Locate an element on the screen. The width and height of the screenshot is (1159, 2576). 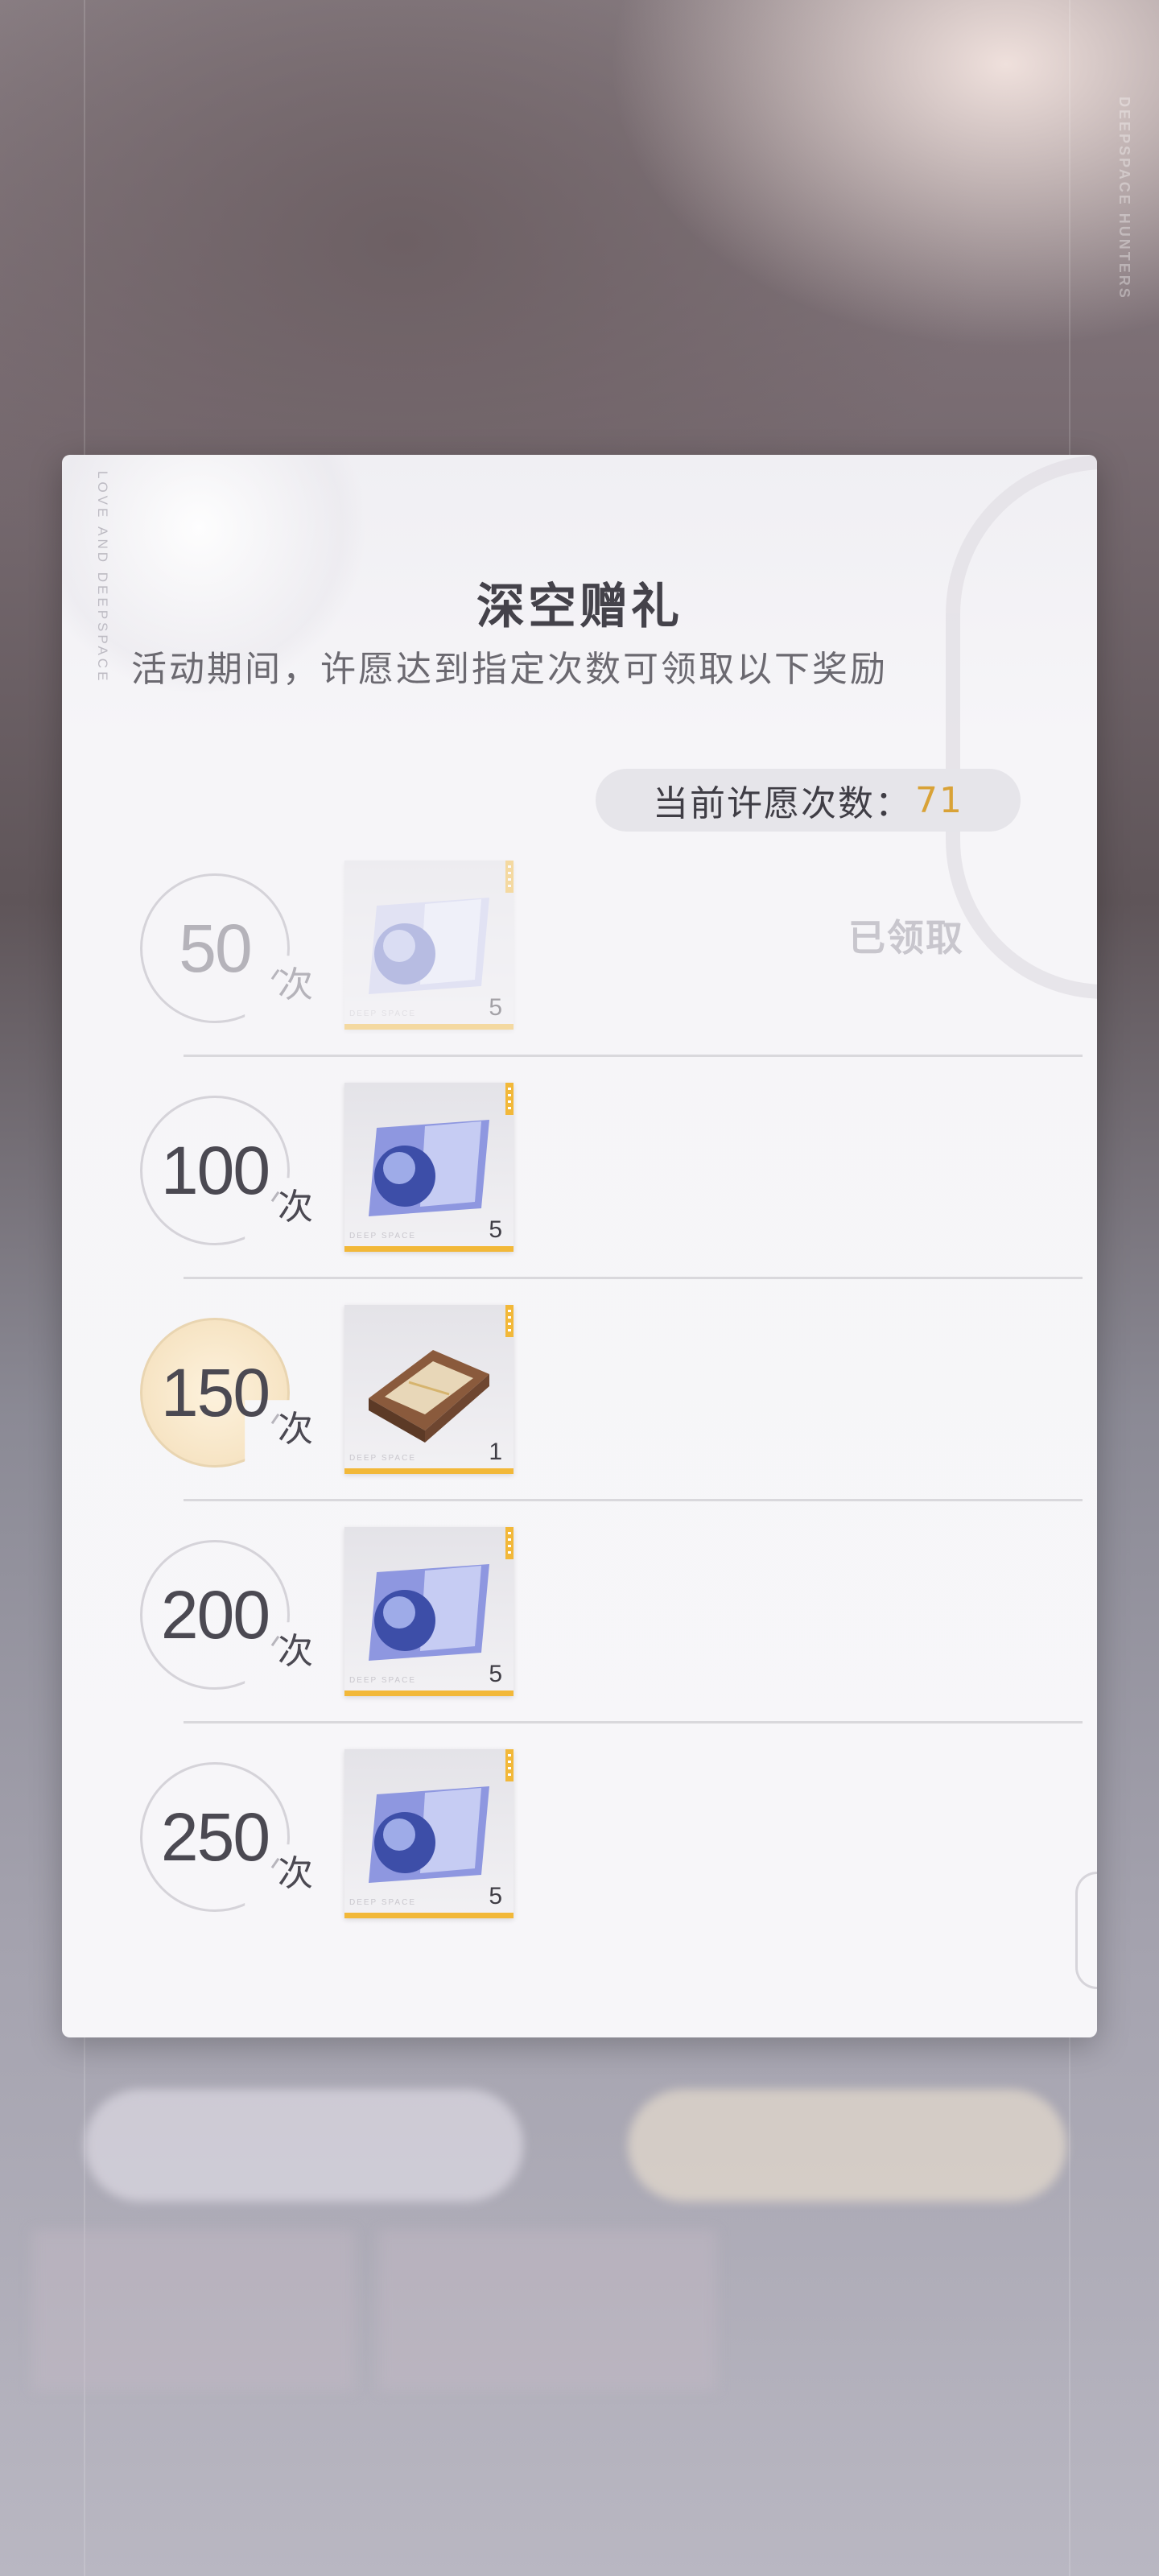
milestone-row: 150 次 DEEP SPACE 1 is located at coordinates (579, 1416).